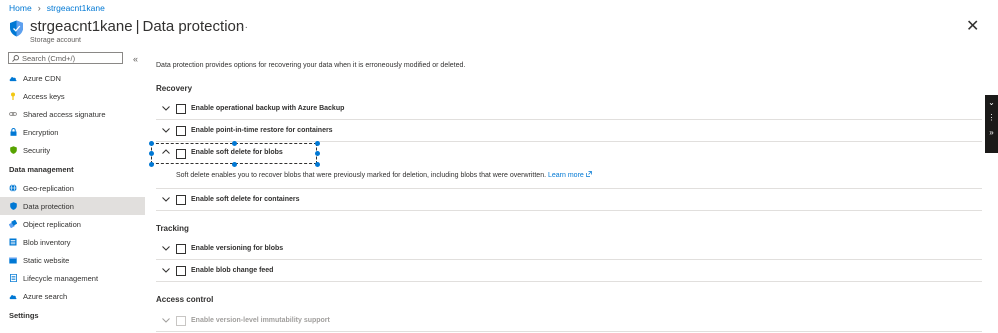 Image resolution: width=998 pixels, height=333 pixels. What do you see at coordinates (13, 96) in the screenshot?
I see `key-icon` at bounding box center [13, 96].